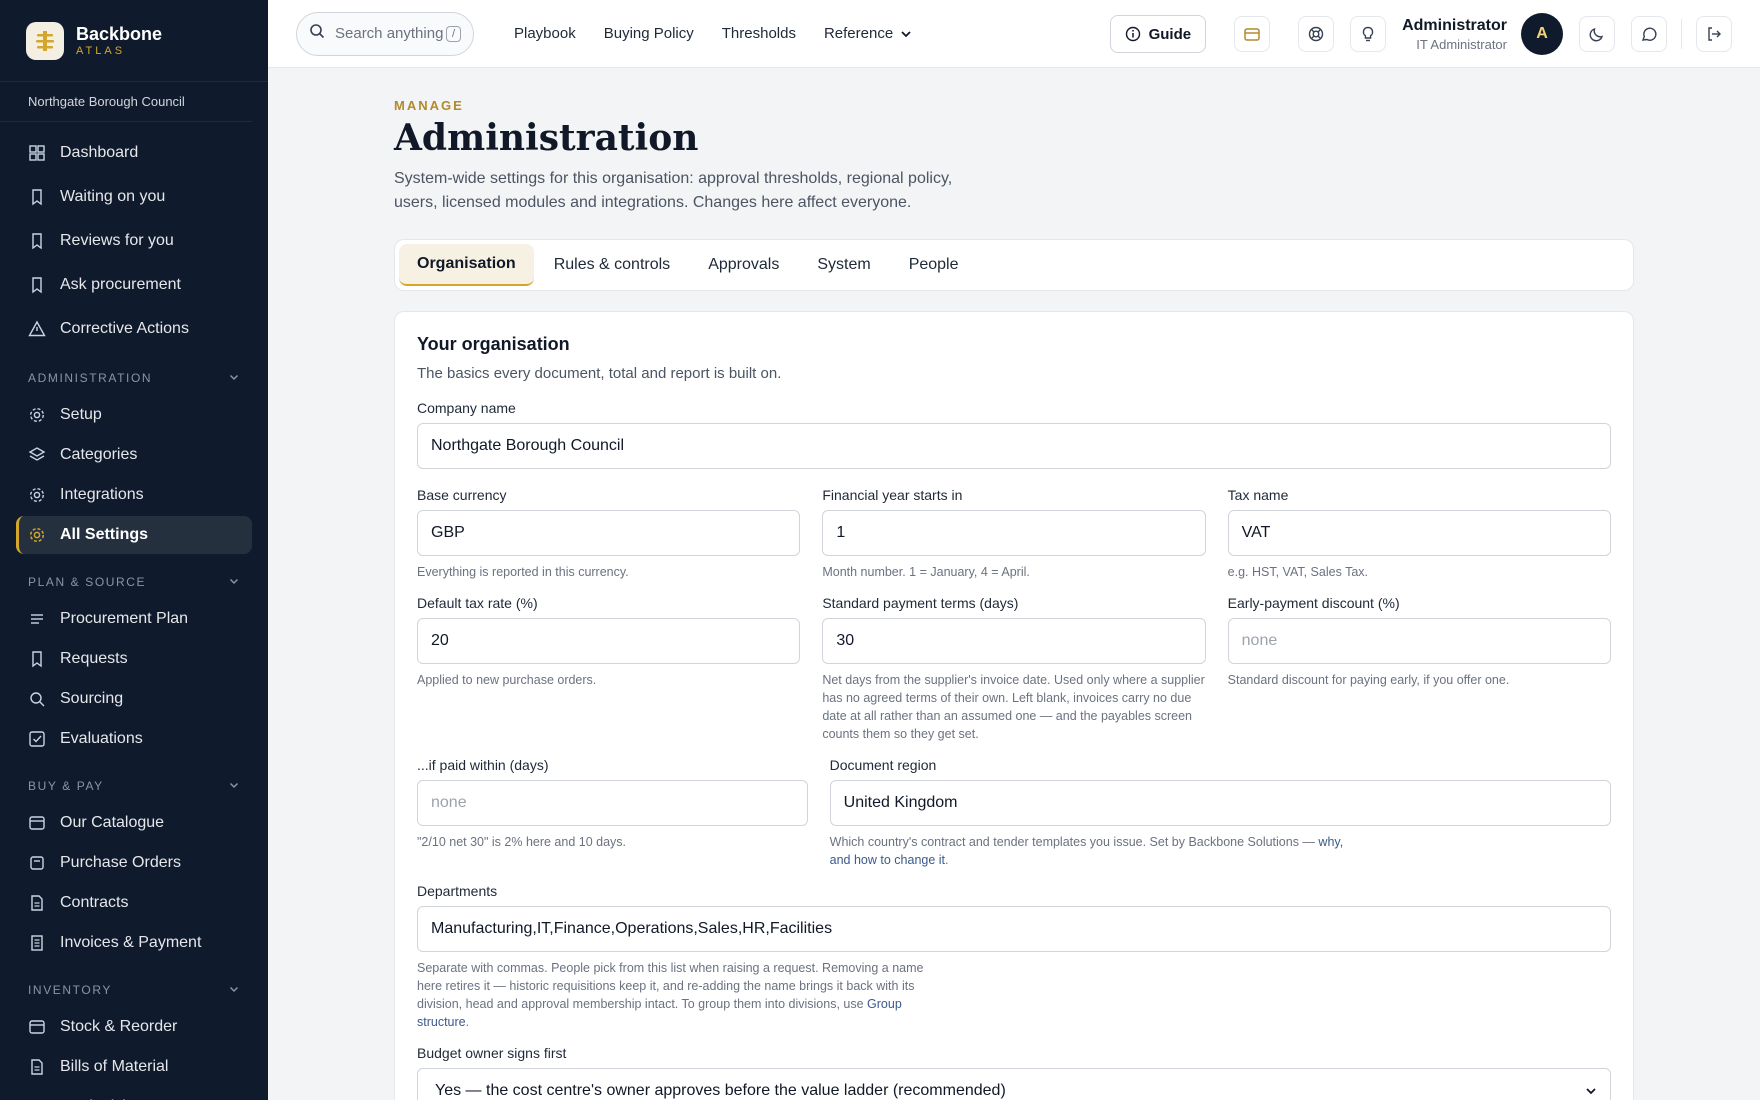 Image resolution: width=1760 pixels, height=1100 pixels. Describe the element at coordinates (1542, 34) in the screenshot. I see `avatar: A` at that location.